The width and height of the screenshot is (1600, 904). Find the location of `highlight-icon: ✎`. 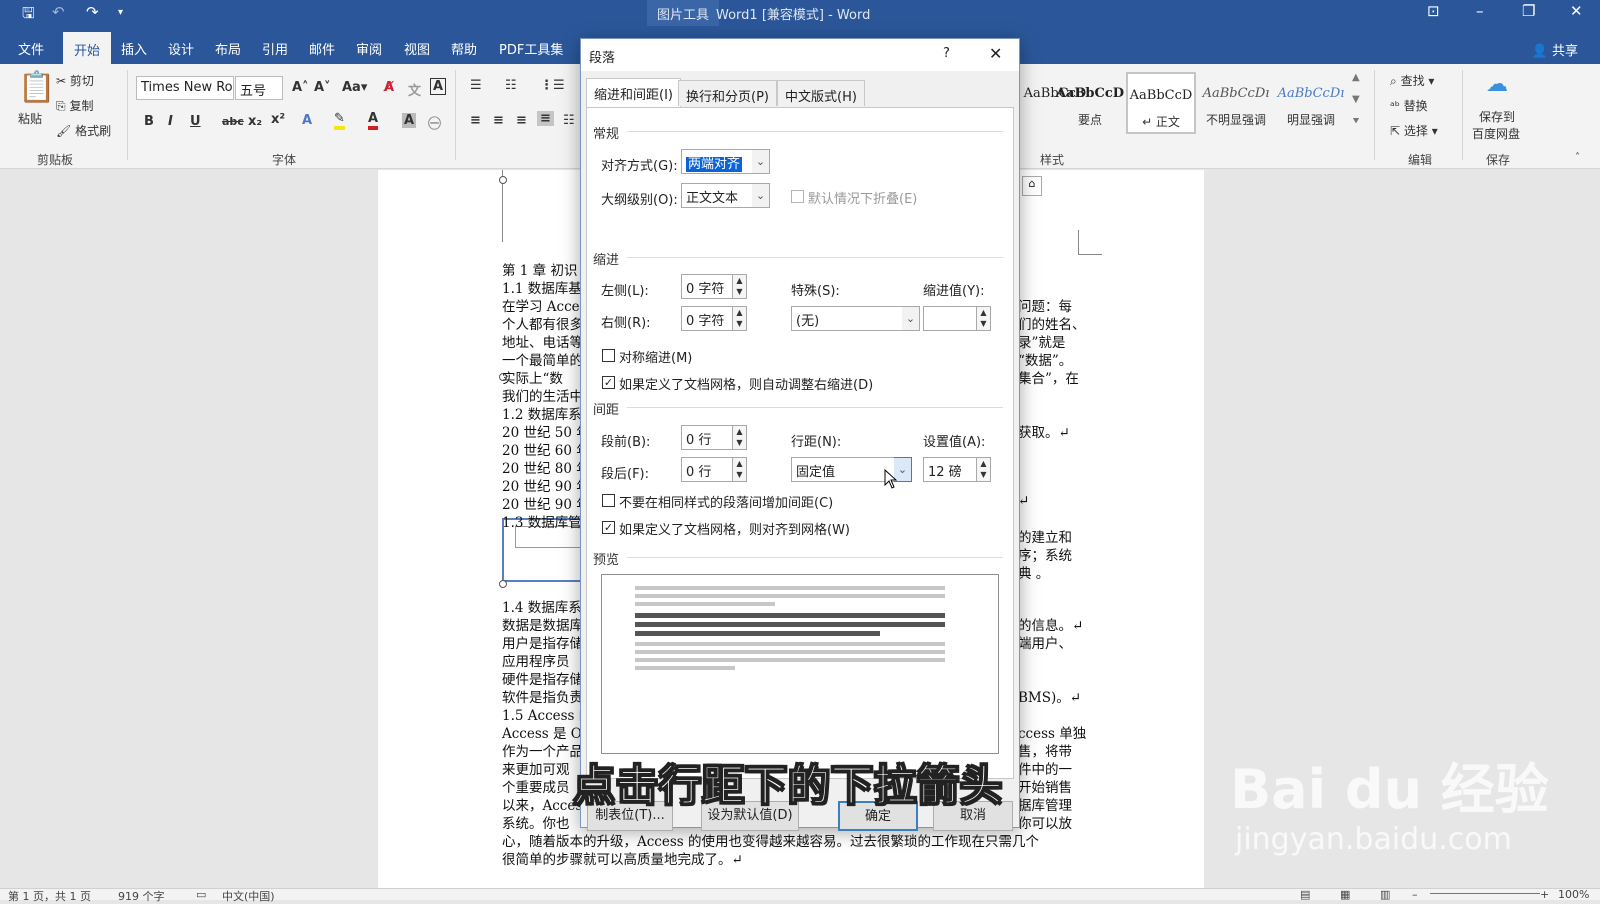

highlight-icon: ✎ is located at coordinates (339, 120).